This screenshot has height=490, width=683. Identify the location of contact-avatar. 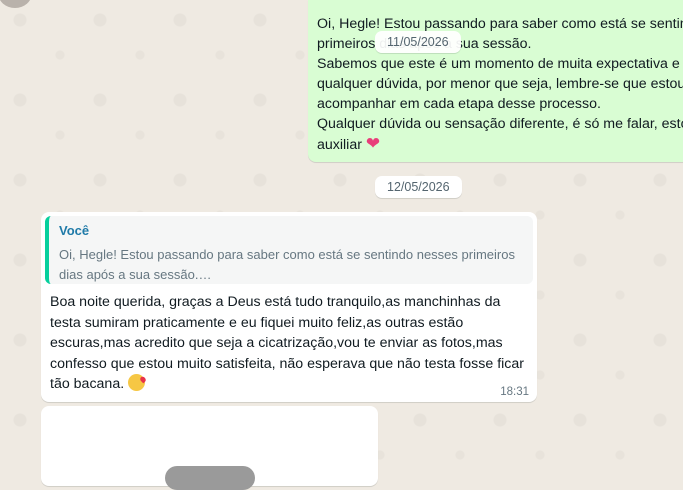
(16, 4).